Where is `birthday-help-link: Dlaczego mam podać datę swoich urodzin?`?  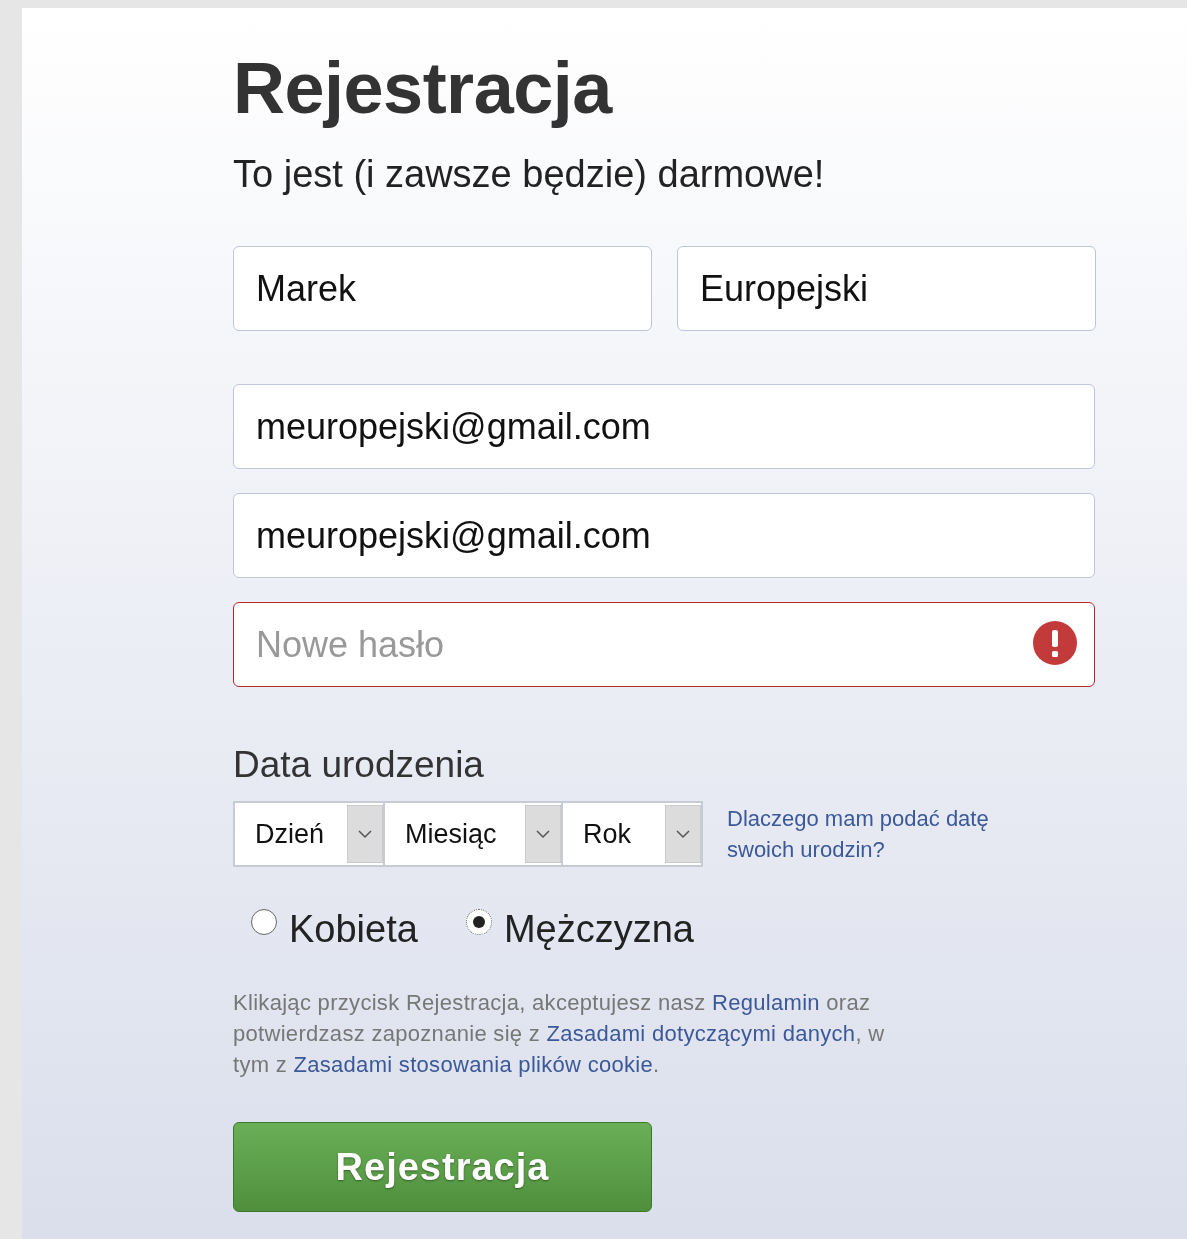
birthday-help-link: Dlaczego mam podać datę swoich urodzin? is located at coordinates (877, 834).